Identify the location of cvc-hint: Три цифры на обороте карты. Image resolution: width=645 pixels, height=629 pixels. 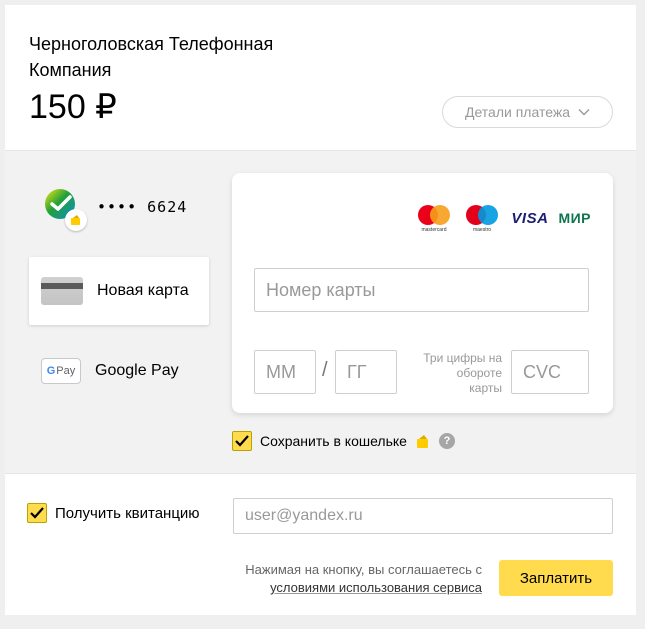
(462, 373).